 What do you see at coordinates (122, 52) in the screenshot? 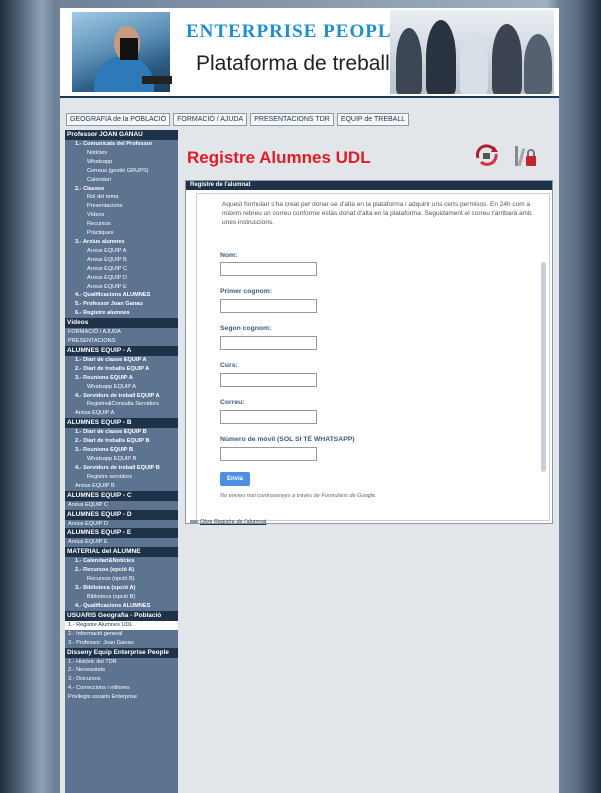
I see `header-photo-student` at bounding box center [122, 52].